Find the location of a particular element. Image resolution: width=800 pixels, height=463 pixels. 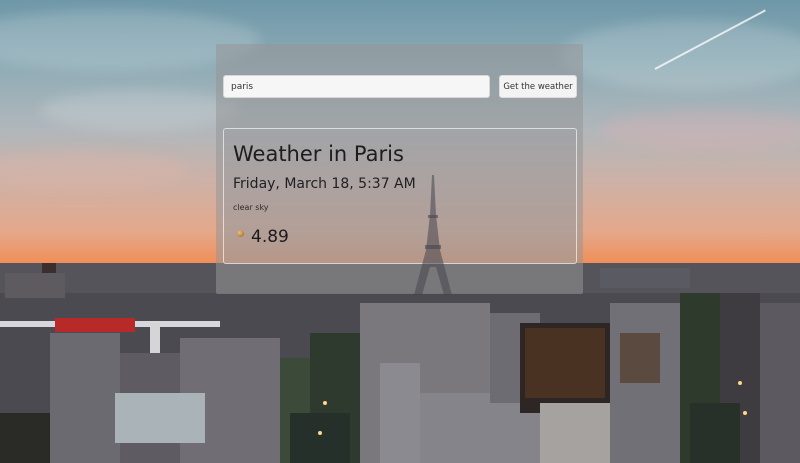

temperature-value: 4.89 is located at coordinates (270, 237).